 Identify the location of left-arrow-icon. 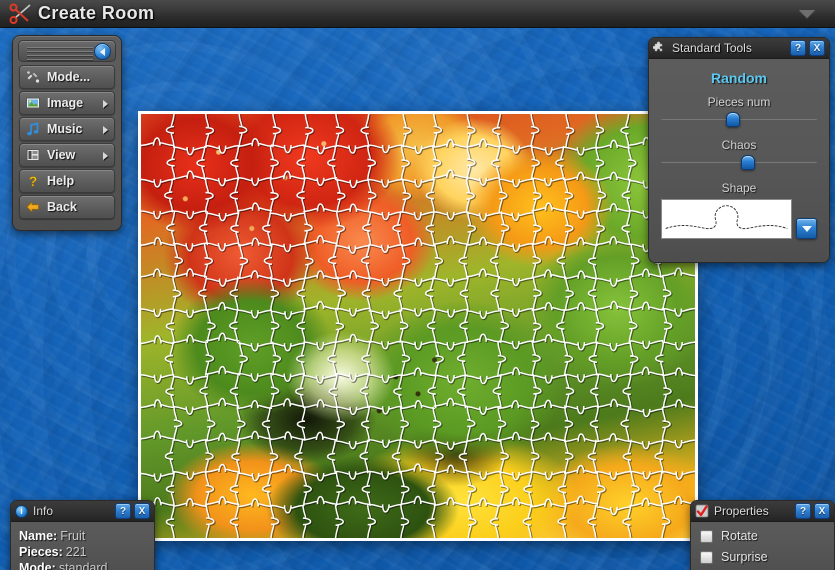
(33, 207).